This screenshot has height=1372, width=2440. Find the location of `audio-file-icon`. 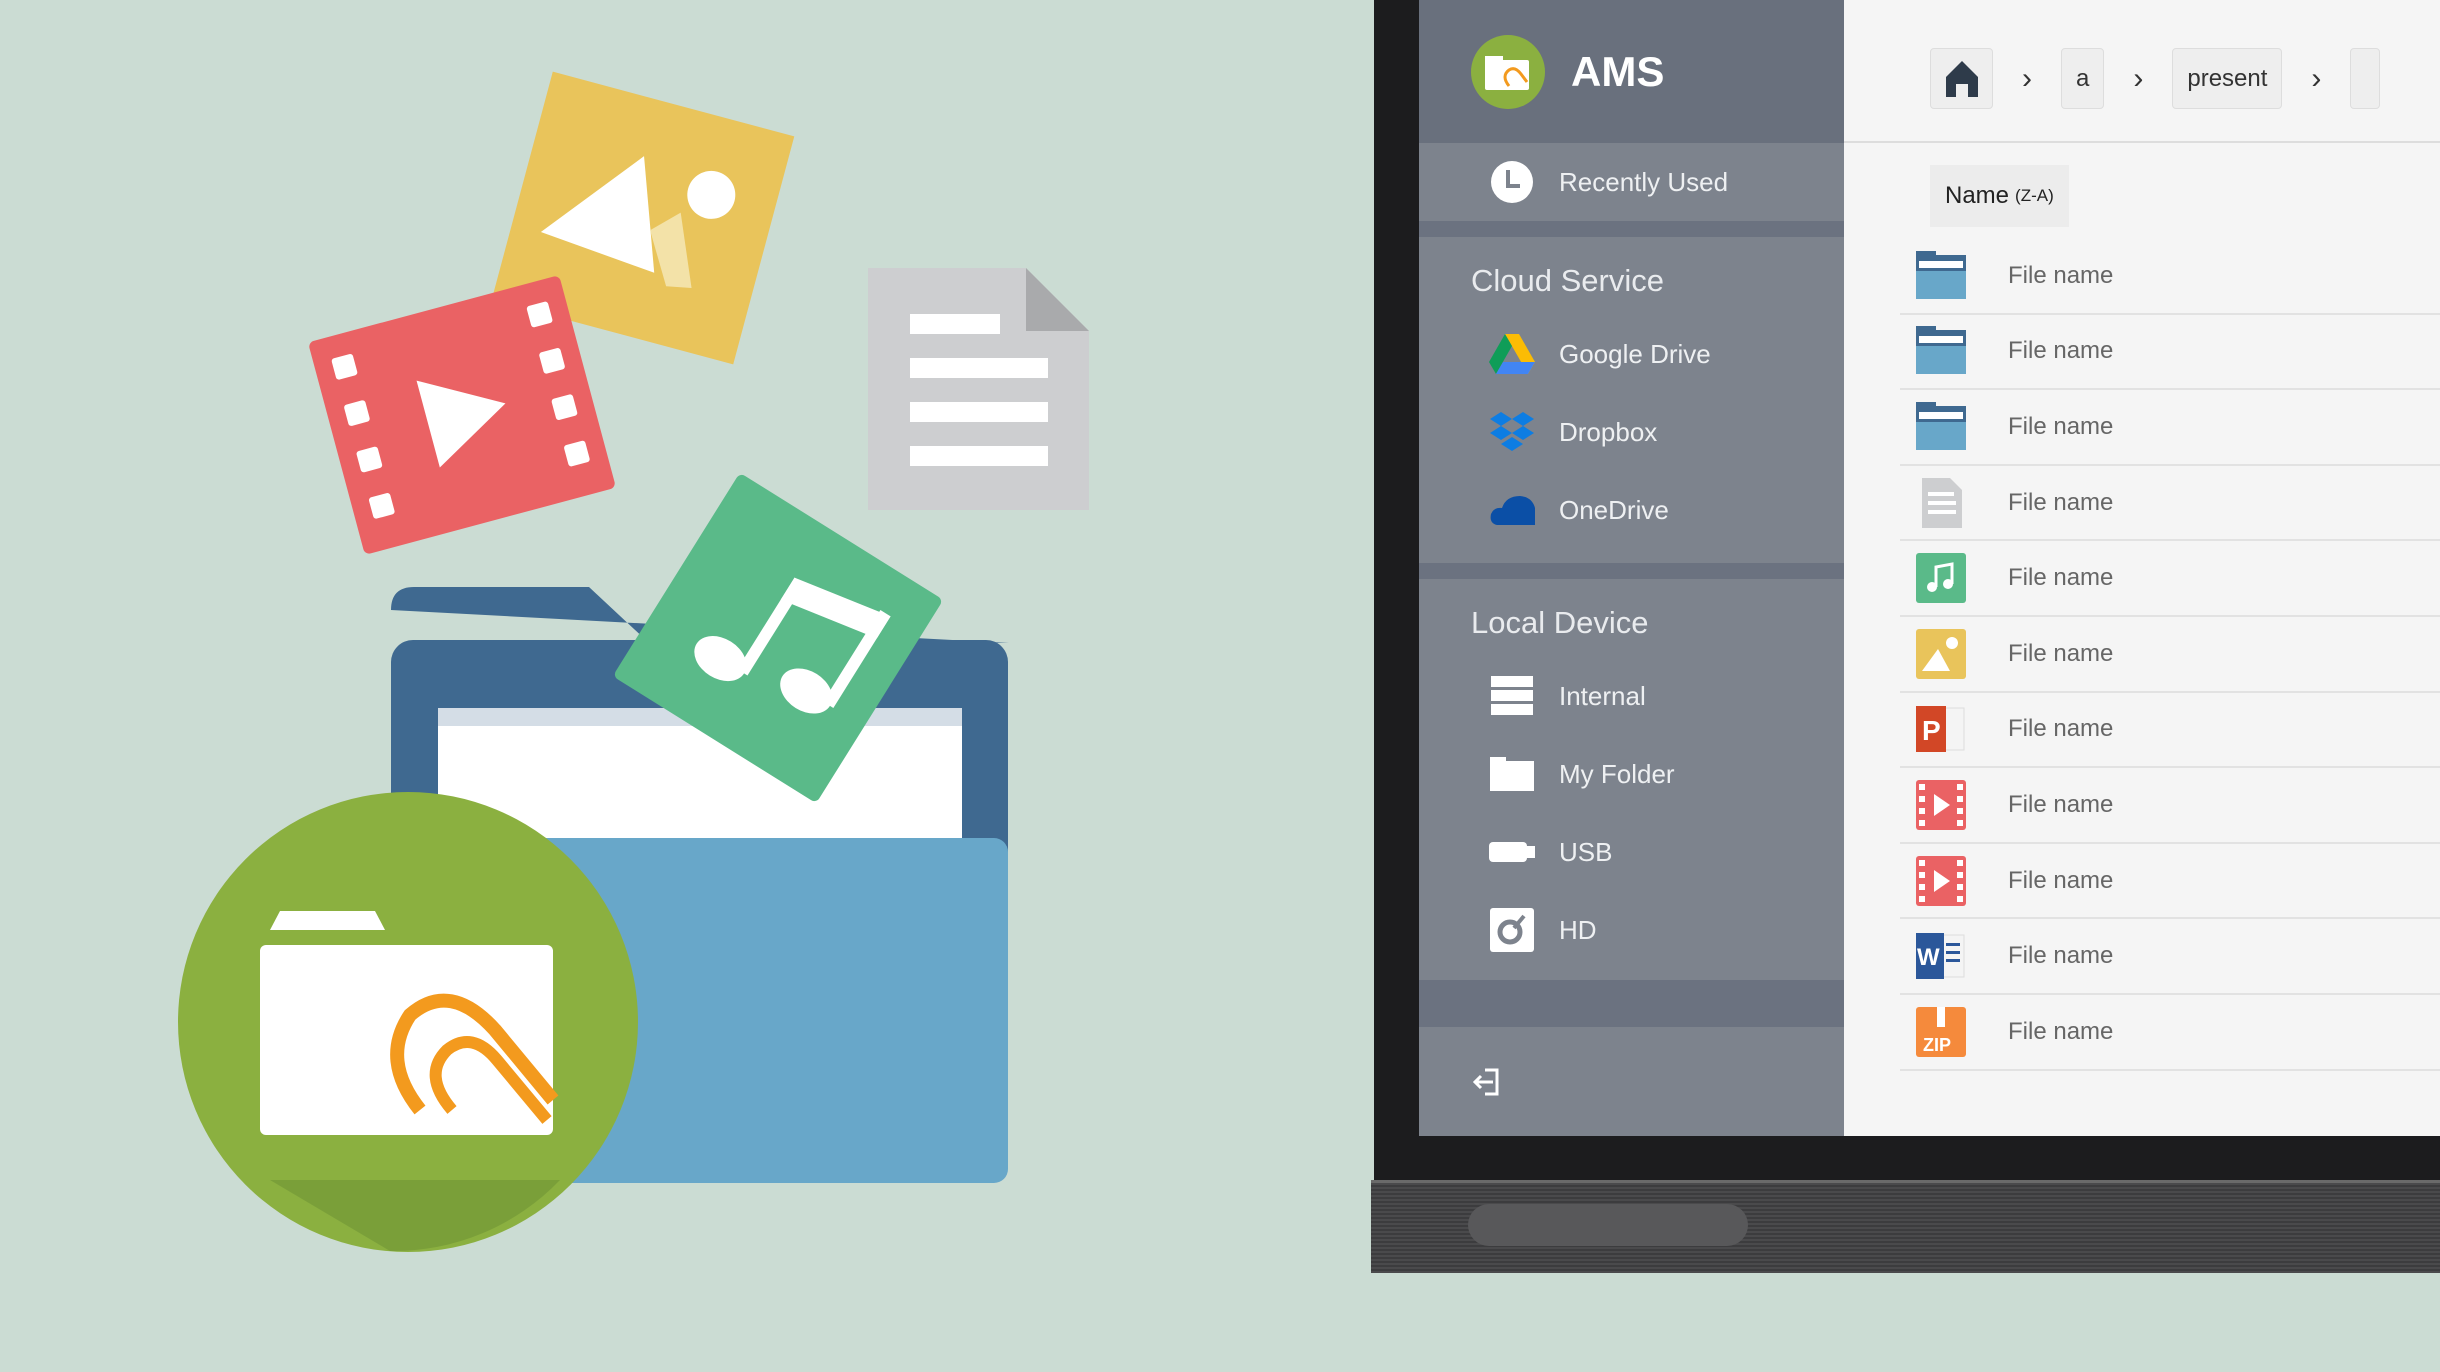

audio-file-icon is located at coordinates (1941, 578).